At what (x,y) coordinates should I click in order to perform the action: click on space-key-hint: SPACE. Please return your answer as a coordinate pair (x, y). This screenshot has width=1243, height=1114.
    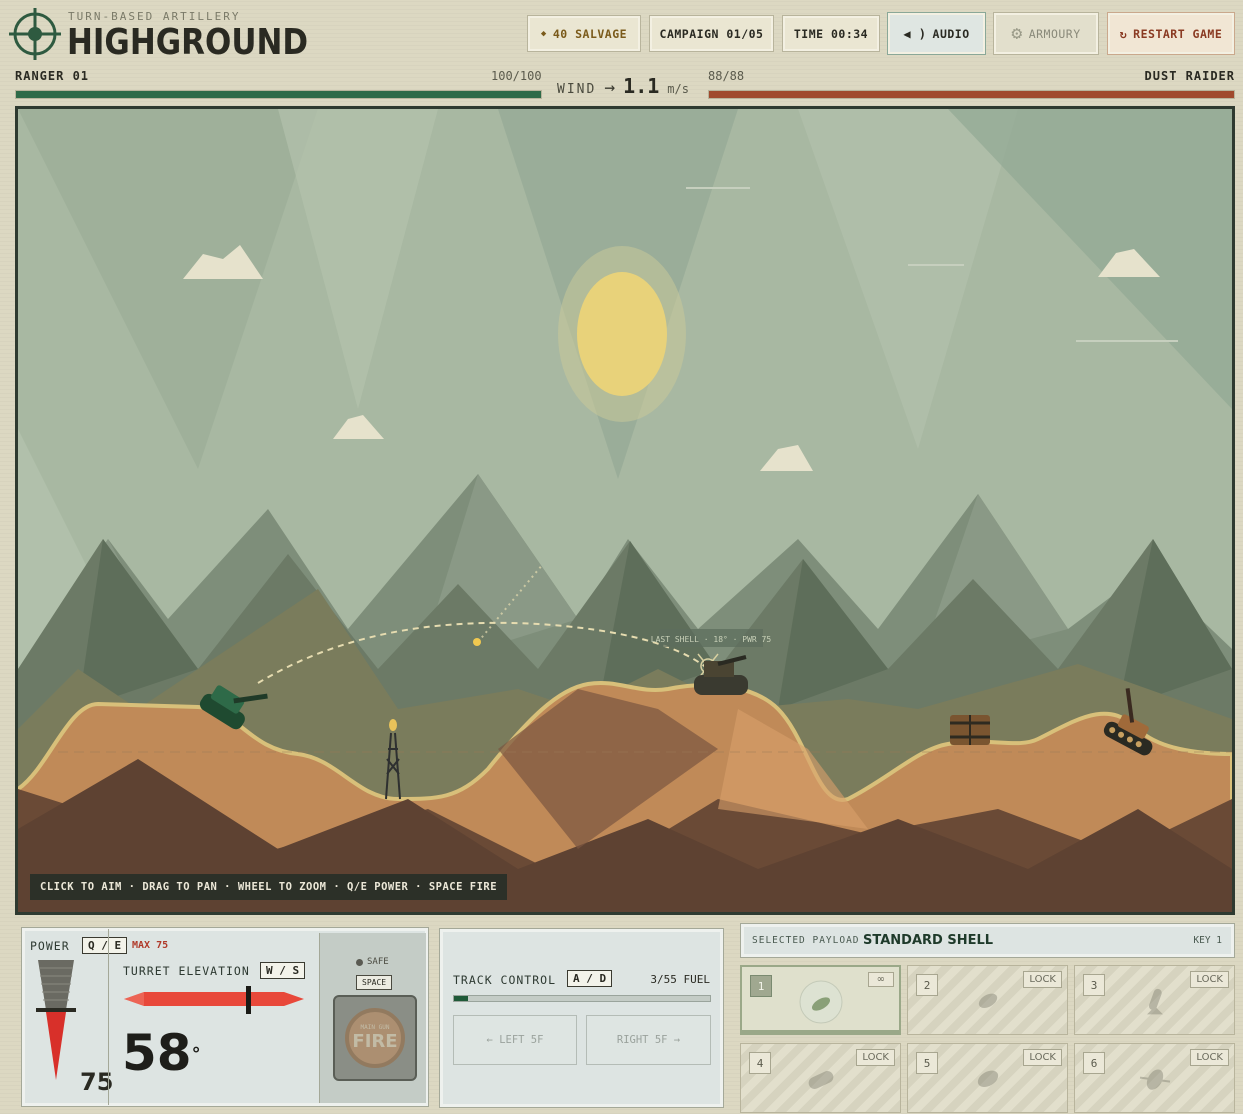
    Looking at the image, I should click on (374, 982).